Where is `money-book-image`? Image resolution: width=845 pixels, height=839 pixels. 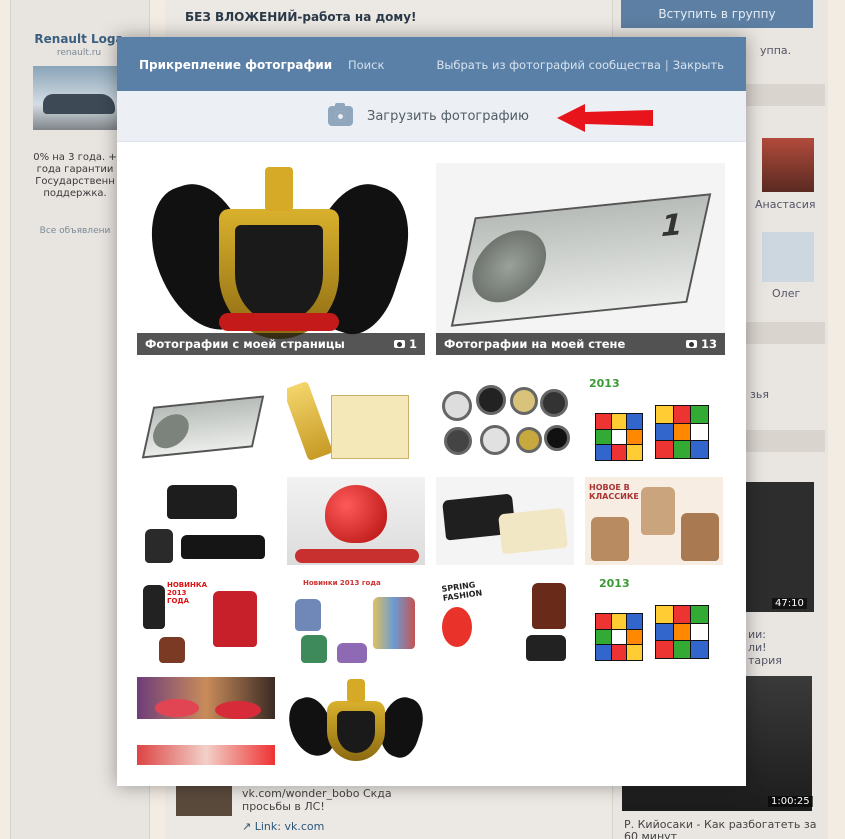
money-book-image is located at coordinates (203, 427).